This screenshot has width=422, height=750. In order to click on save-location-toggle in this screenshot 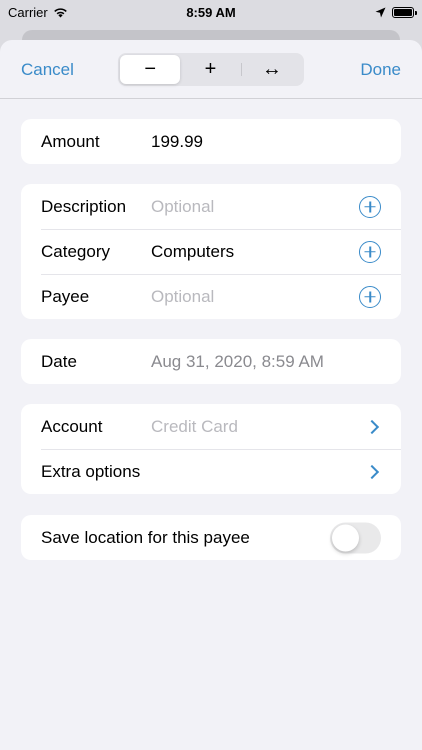, I will do `click(355, 537)`.